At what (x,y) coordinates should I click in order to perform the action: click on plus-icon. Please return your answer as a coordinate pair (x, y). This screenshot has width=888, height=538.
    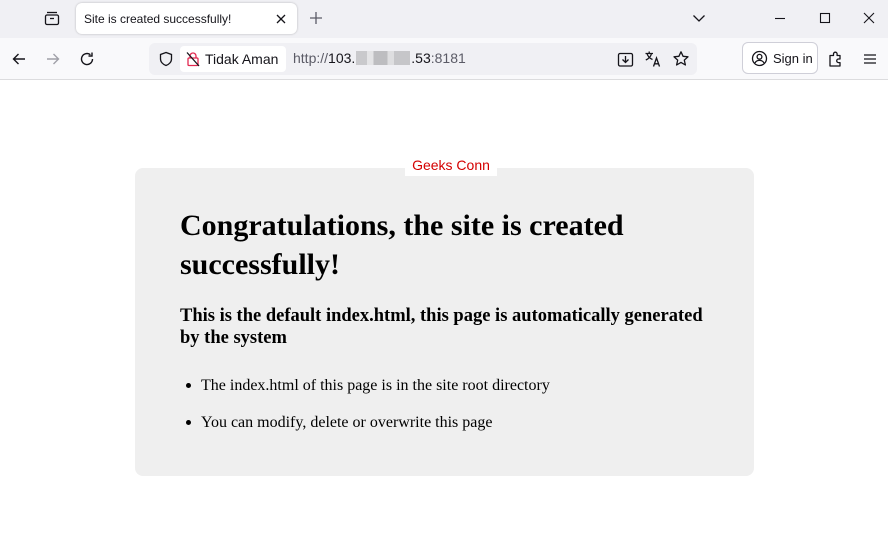
    Looking at the image, I should click on (316, 18).